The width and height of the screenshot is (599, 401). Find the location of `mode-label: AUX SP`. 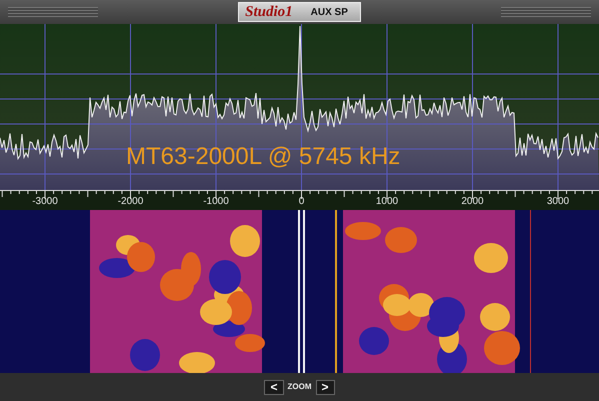

mode-label: AUX SP is located at coordinates (329, 13).